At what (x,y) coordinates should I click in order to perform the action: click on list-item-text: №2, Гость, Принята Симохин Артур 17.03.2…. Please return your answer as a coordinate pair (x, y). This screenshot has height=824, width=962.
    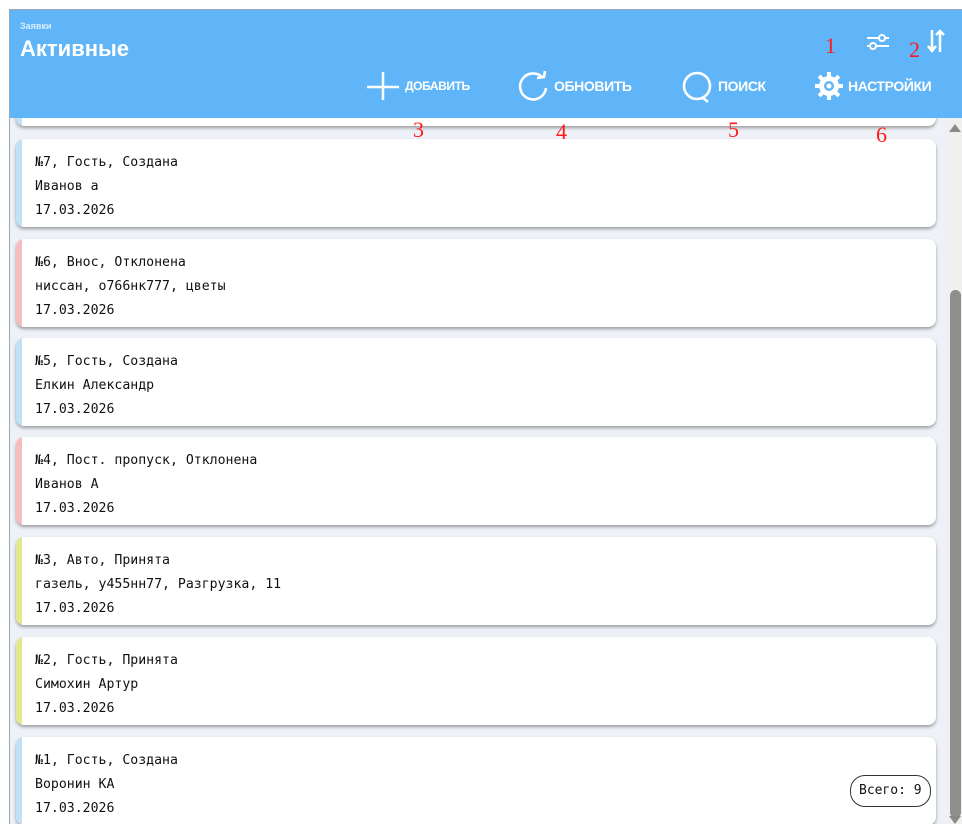
    Looking at the image, I should click on (106, 684).